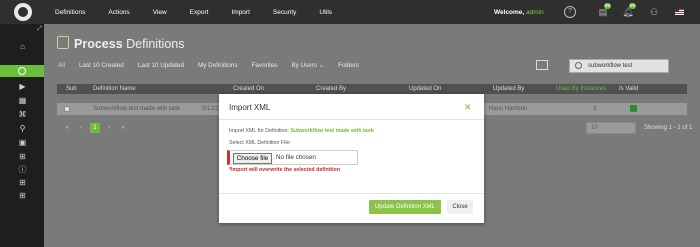 The image size is (700, 247). I want to click on file-field-label: Select XML Definition File:, so click(260, 143).